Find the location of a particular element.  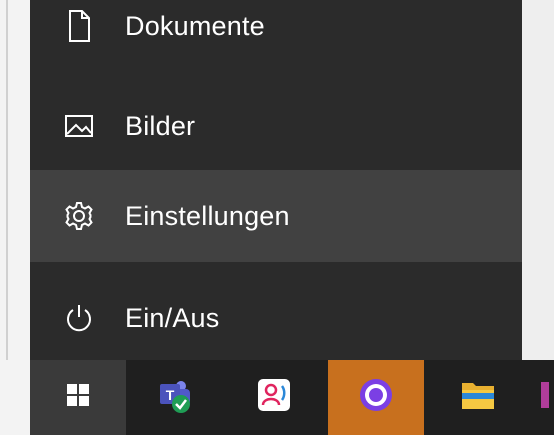

folder-icon is located at coordinates (478, 397).